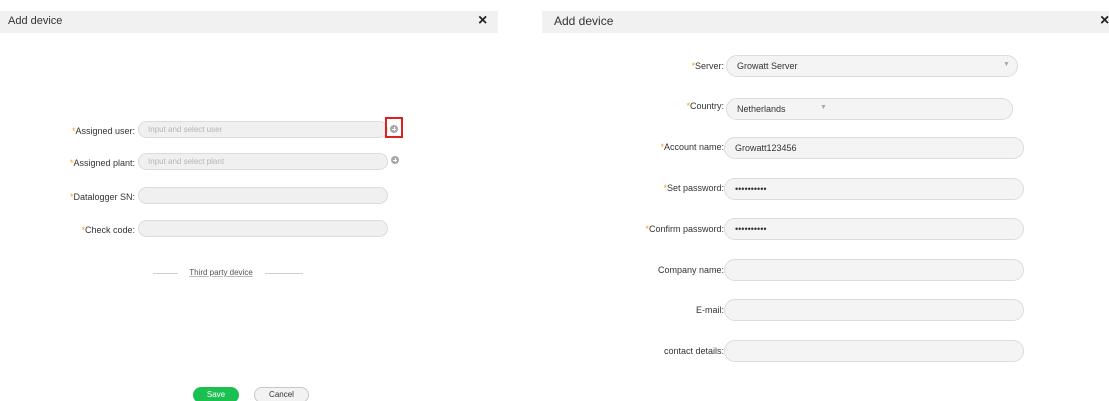  Describe the element at coordinates (874, 189) in the screenshot. I see `set-password-input: ••••••••••` at that location.